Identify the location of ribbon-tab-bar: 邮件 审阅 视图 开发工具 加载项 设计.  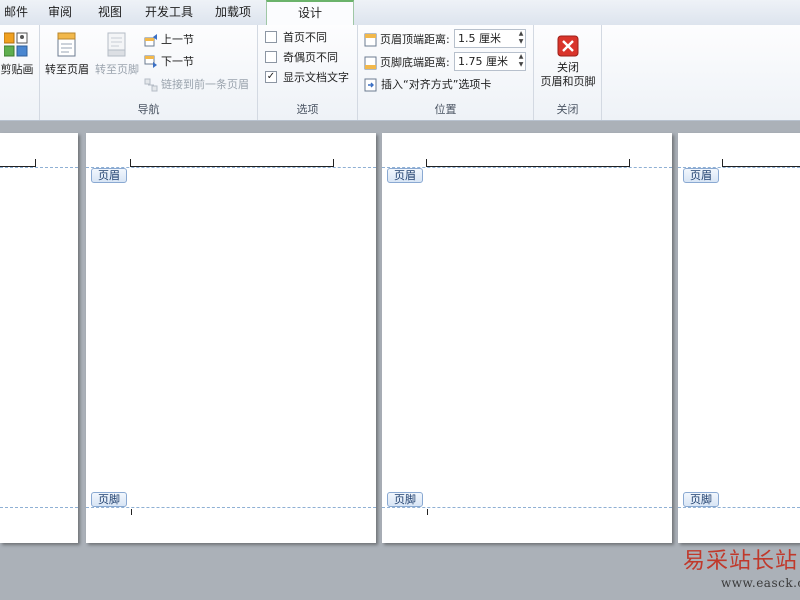
(400, 13).